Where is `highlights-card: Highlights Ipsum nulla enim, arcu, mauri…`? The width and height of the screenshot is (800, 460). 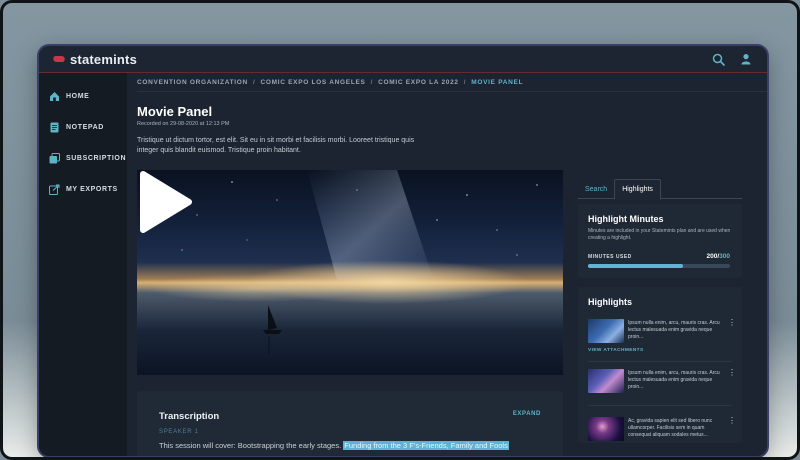
highlights-card: Highlights Ipsum nulla enim, arcu, mauri… is located at coordinates (660, 365).